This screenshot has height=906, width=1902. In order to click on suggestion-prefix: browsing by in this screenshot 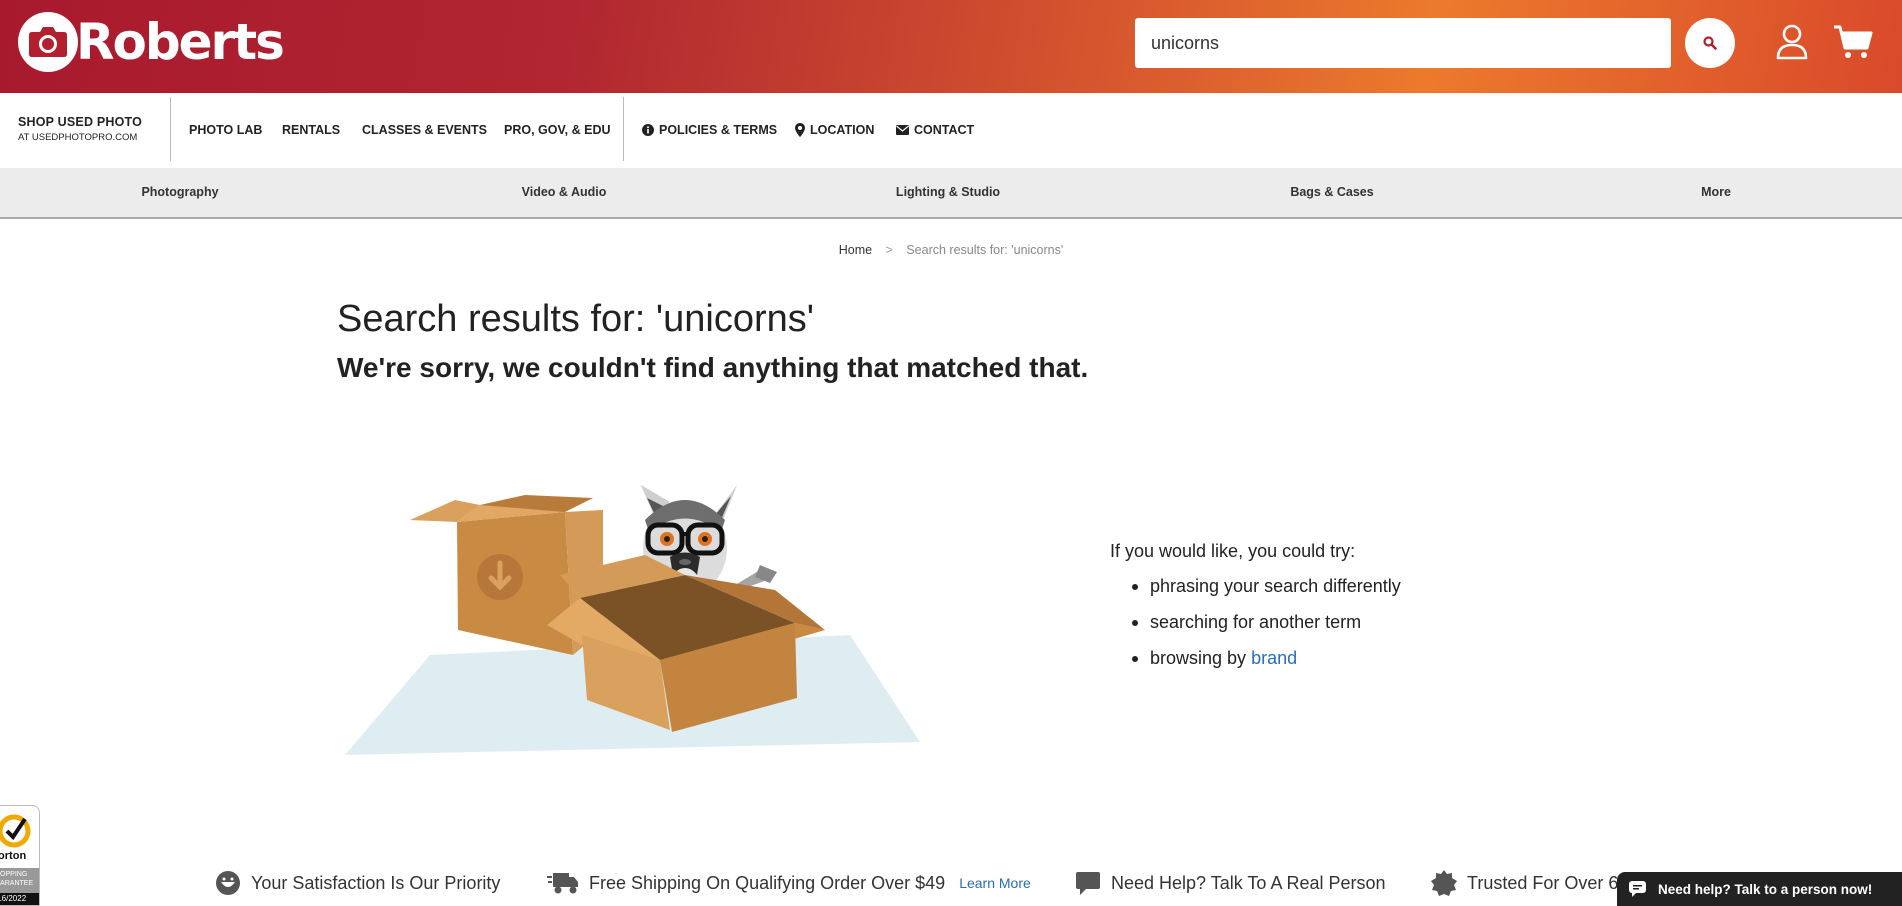, I will do `click(1201, 658)`.